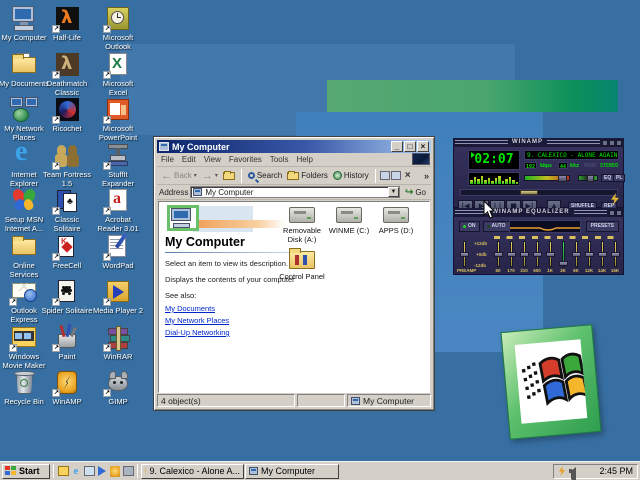 This screenshot has height=480, width=640. What do you see at coordinates (545, 226) in the screenshot?
I see `eq-curve-display` at bounding box center [545, 226].